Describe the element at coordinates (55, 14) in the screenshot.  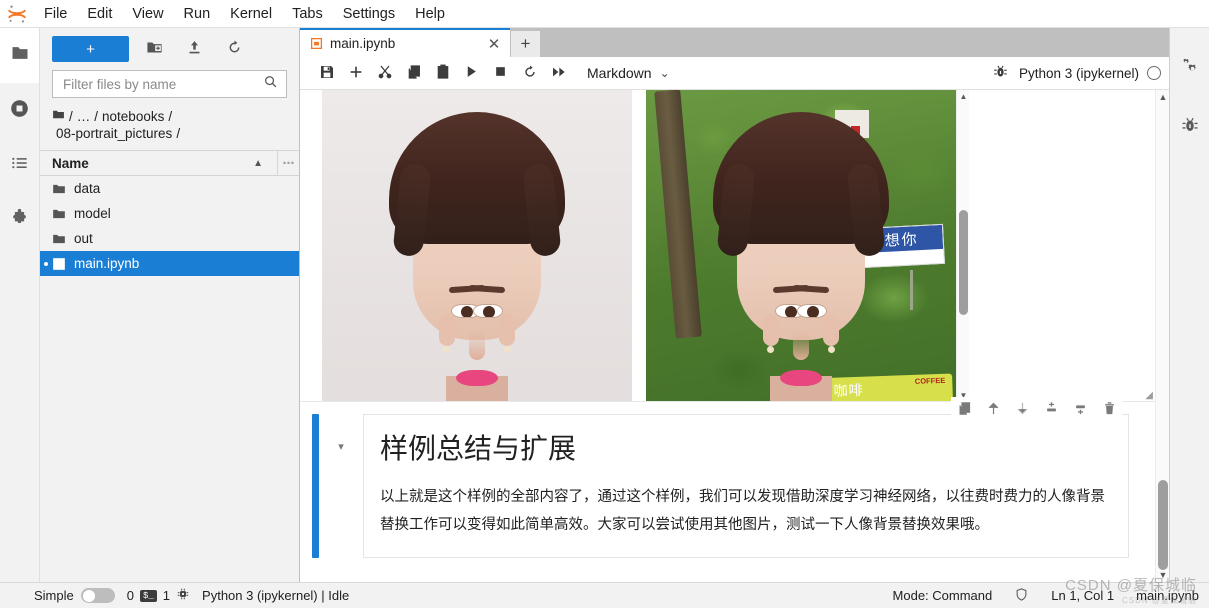
I see `menu-file: File` at that location.